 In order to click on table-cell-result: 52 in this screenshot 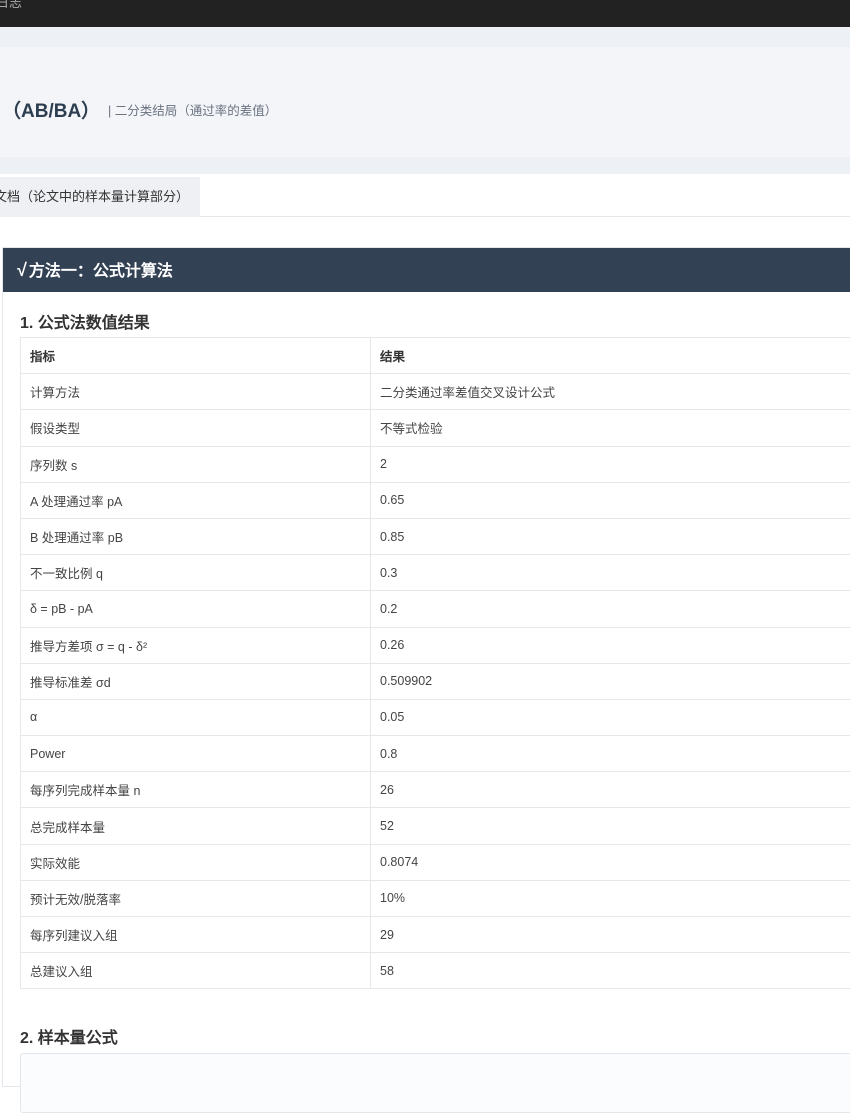, I will do `click(610, 826)`.